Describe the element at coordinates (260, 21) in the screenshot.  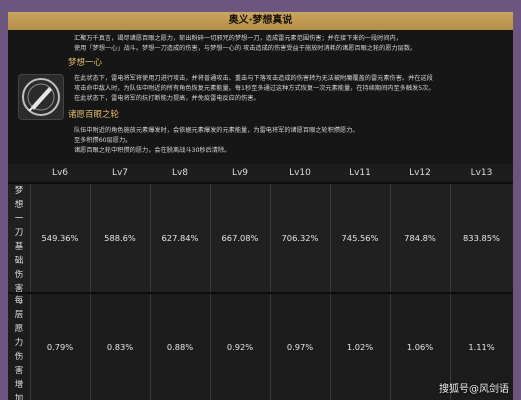
I see `skill-title: 奥义·梦想真说` at that location.